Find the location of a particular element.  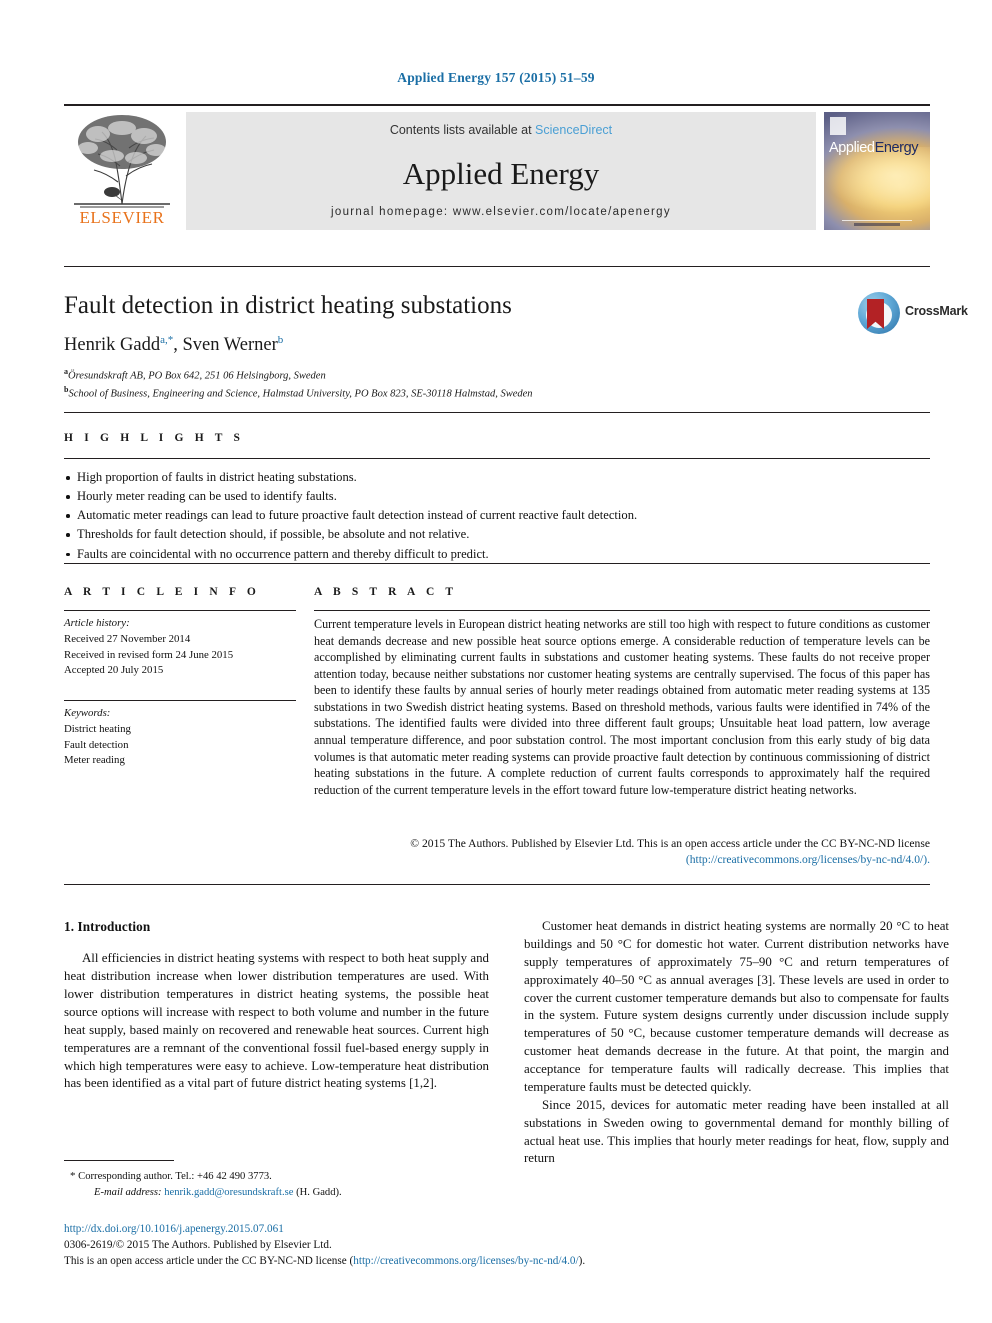

cover-footer-rule is located at coordinates (877, 220).